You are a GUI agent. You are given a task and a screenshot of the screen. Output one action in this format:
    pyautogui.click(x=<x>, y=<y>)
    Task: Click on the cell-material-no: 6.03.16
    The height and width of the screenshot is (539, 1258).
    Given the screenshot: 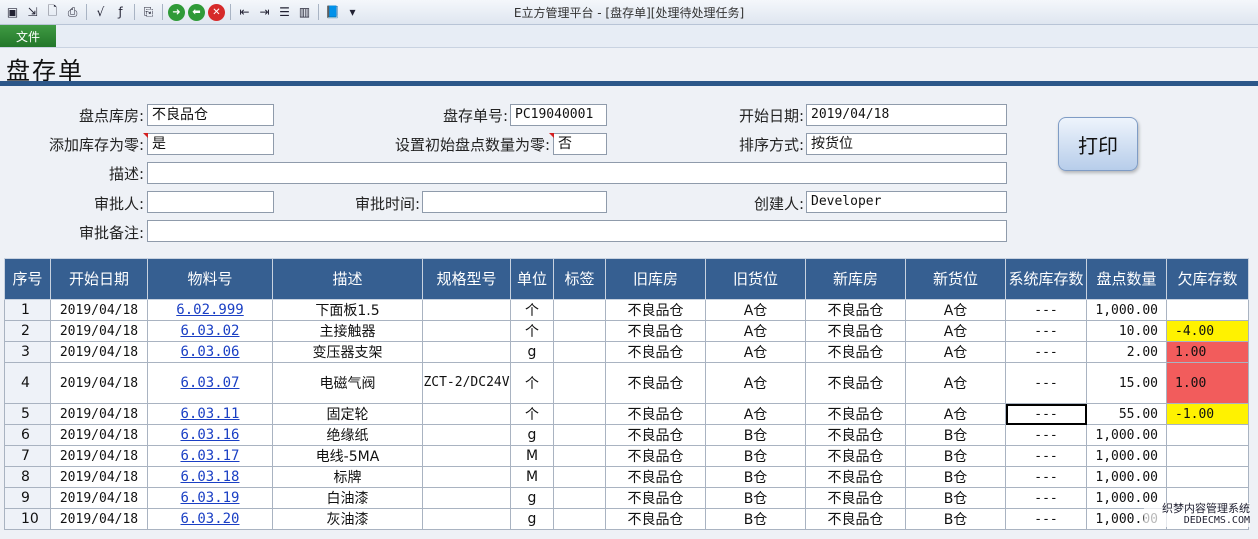 What is the action you would take?
    pyautogui.click(x=210, y=435)
    